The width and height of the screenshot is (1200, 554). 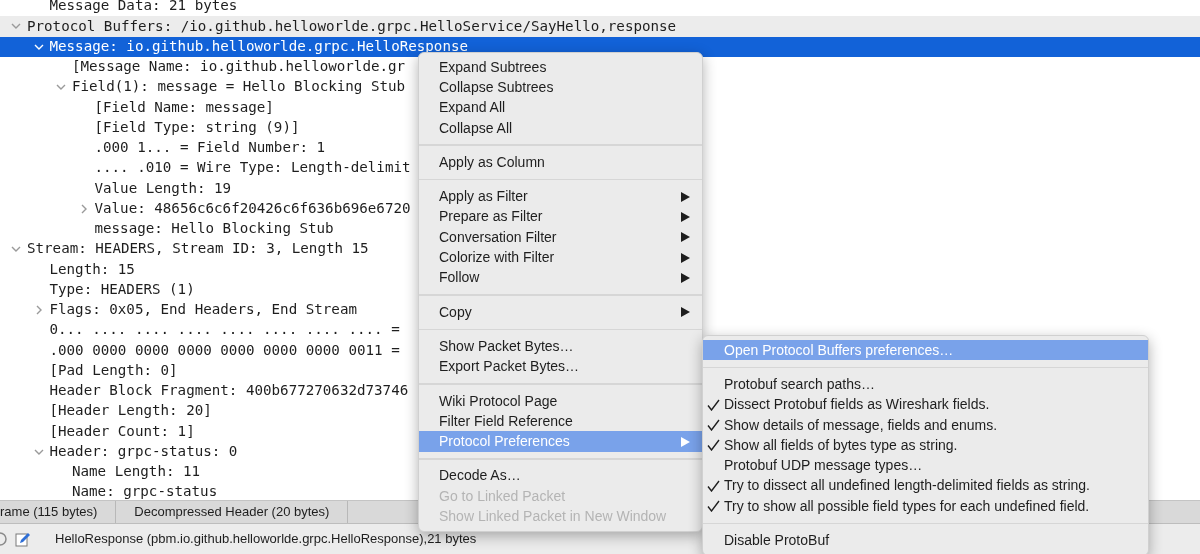 What do you see at coordinates (925, 425) in the screenshot?
I see `menu-item: Show details of message, fields and enums.` at bounding box center [925, 425].